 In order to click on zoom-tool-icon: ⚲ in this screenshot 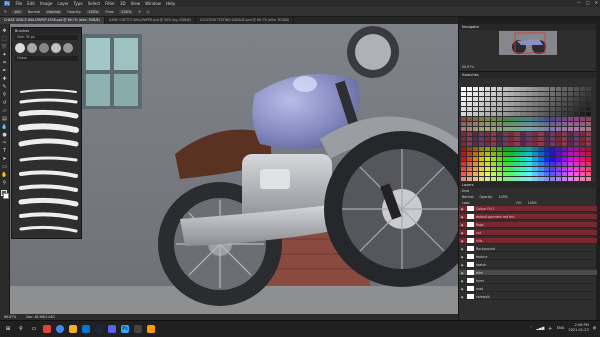, I will do `click(4, 183)`.